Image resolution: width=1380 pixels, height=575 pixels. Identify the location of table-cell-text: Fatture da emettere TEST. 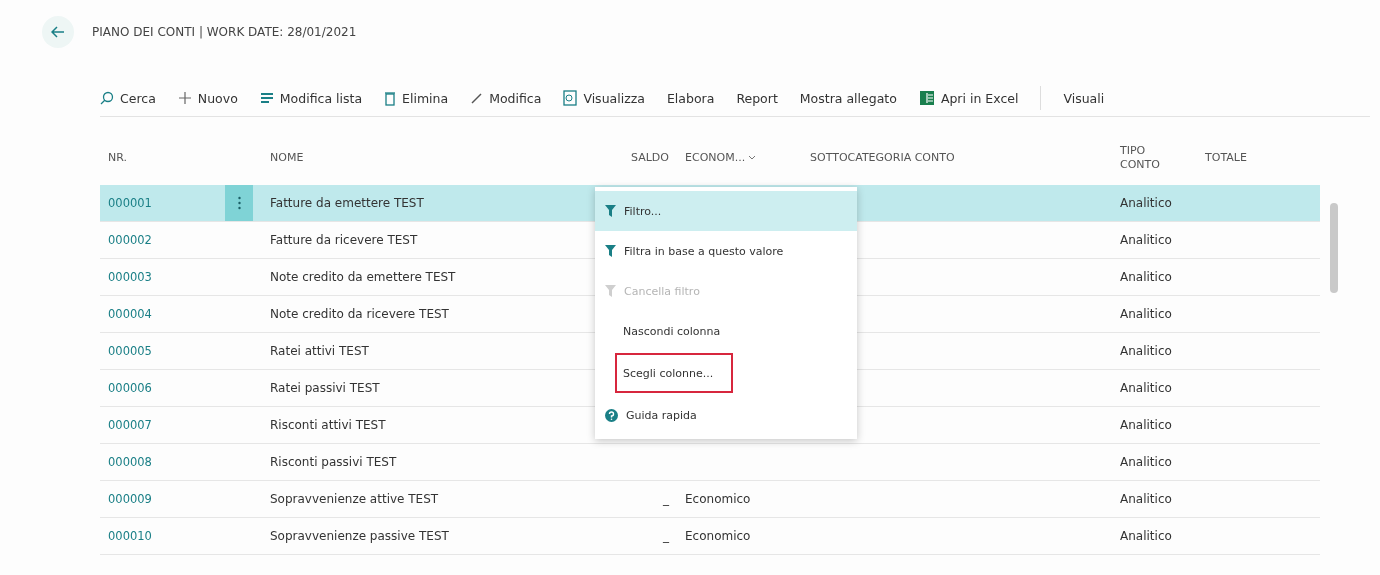
(347, 203).